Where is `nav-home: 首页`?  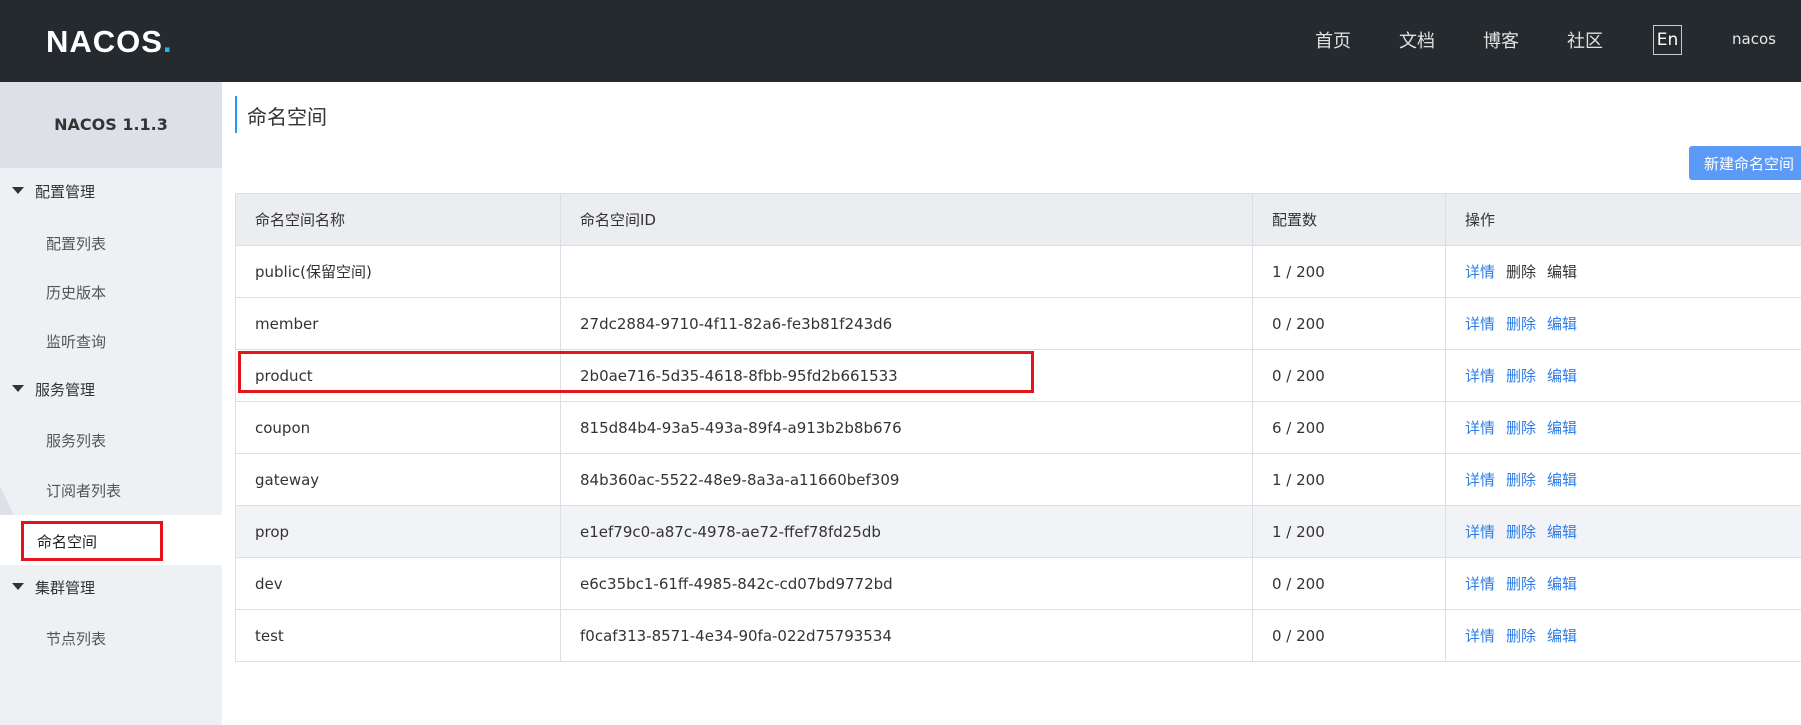
nav-home: 首页 is located at coordinates (1333, 40).